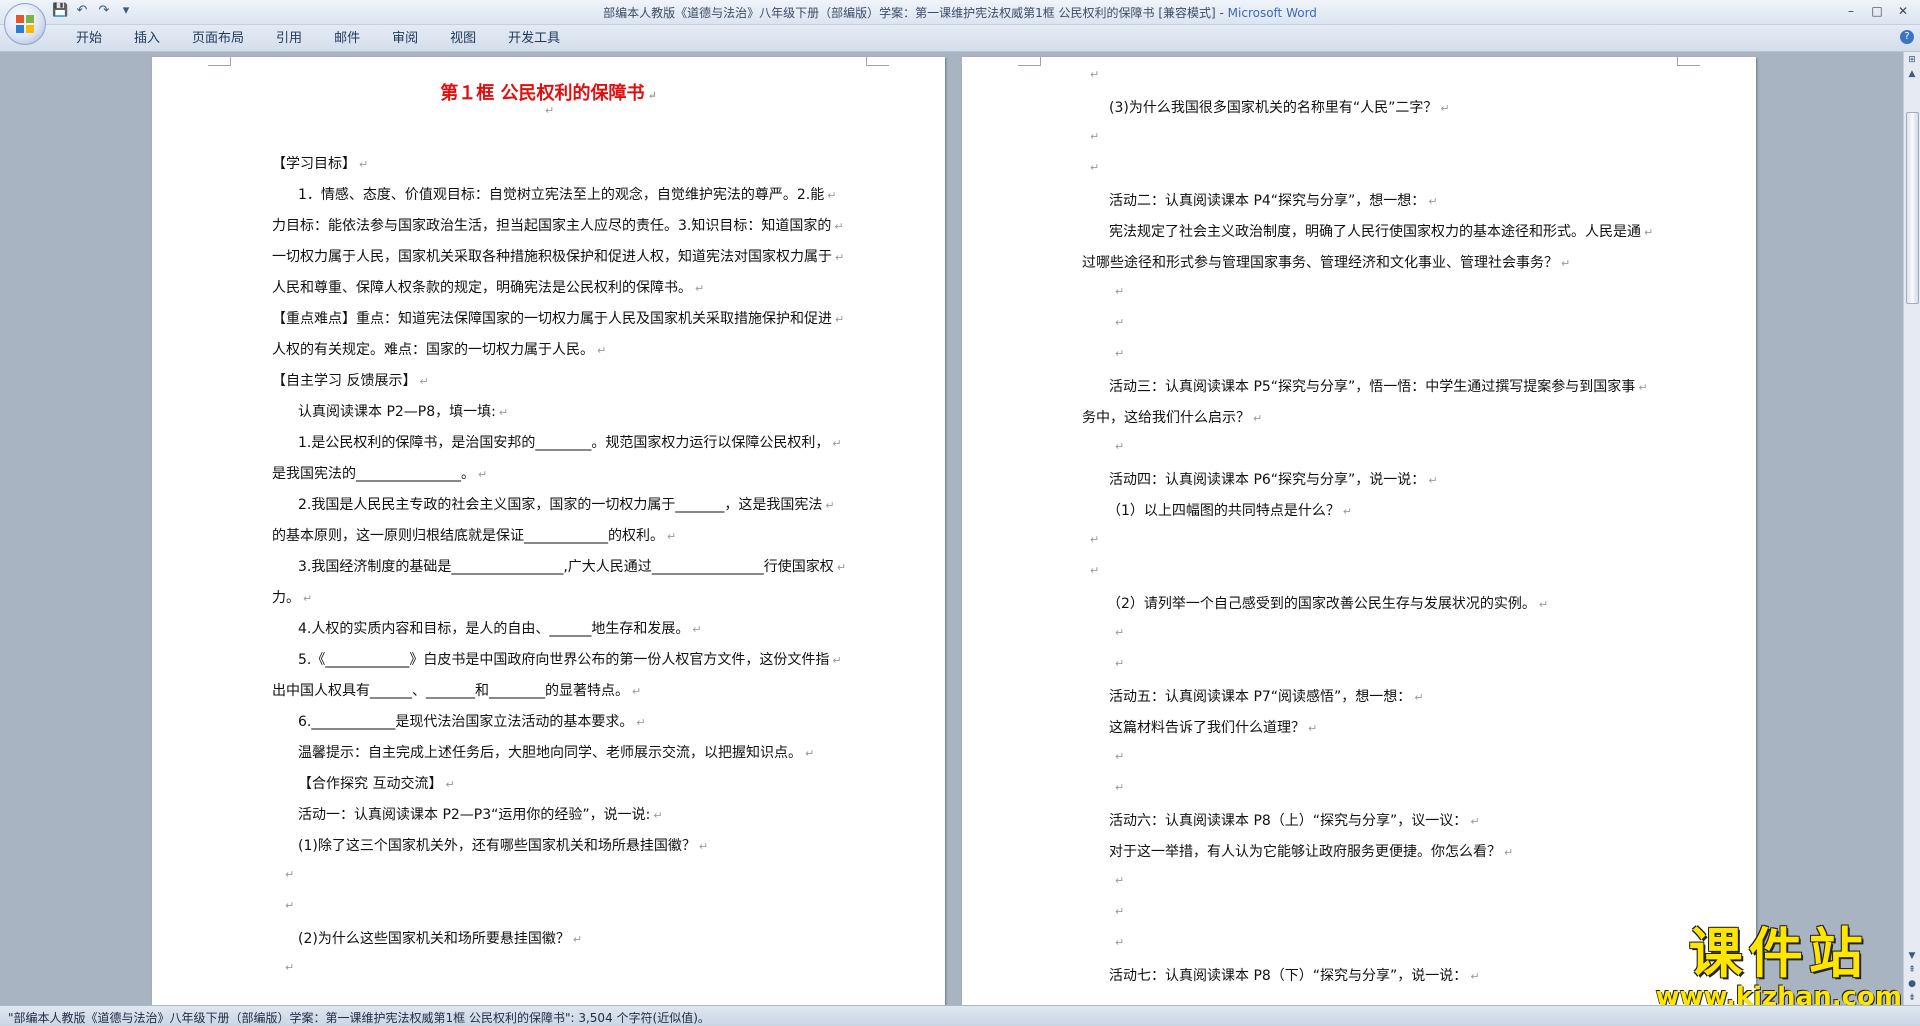  I want to click on document-line: 人权的有关规定。难点：国家的一切权力属于人民。 ↵, so click(439, 349).